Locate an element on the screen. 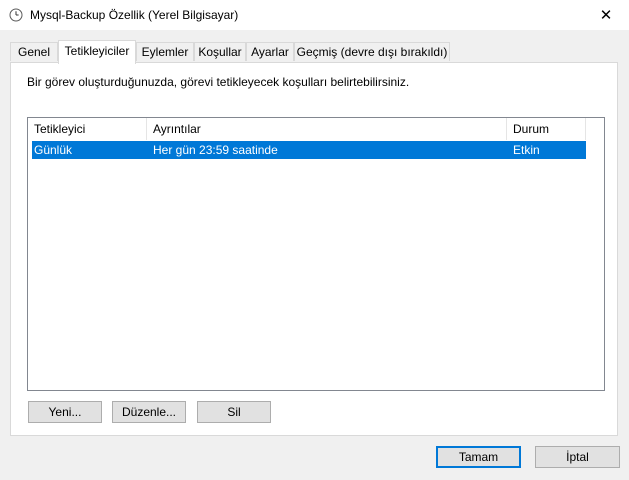  window-title: Mysql-Backup Özellik (Yerel Bilgisayar) is located at coordinates (134, 15).